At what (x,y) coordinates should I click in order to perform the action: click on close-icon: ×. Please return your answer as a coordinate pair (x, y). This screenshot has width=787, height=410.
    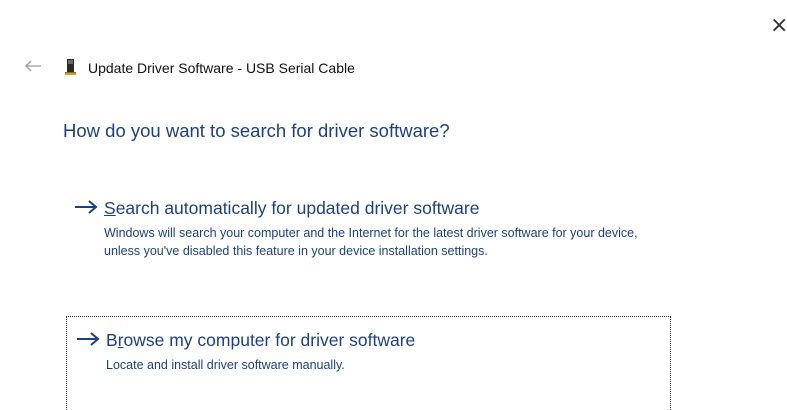
    Looking at the image, I should click on (778, 25).